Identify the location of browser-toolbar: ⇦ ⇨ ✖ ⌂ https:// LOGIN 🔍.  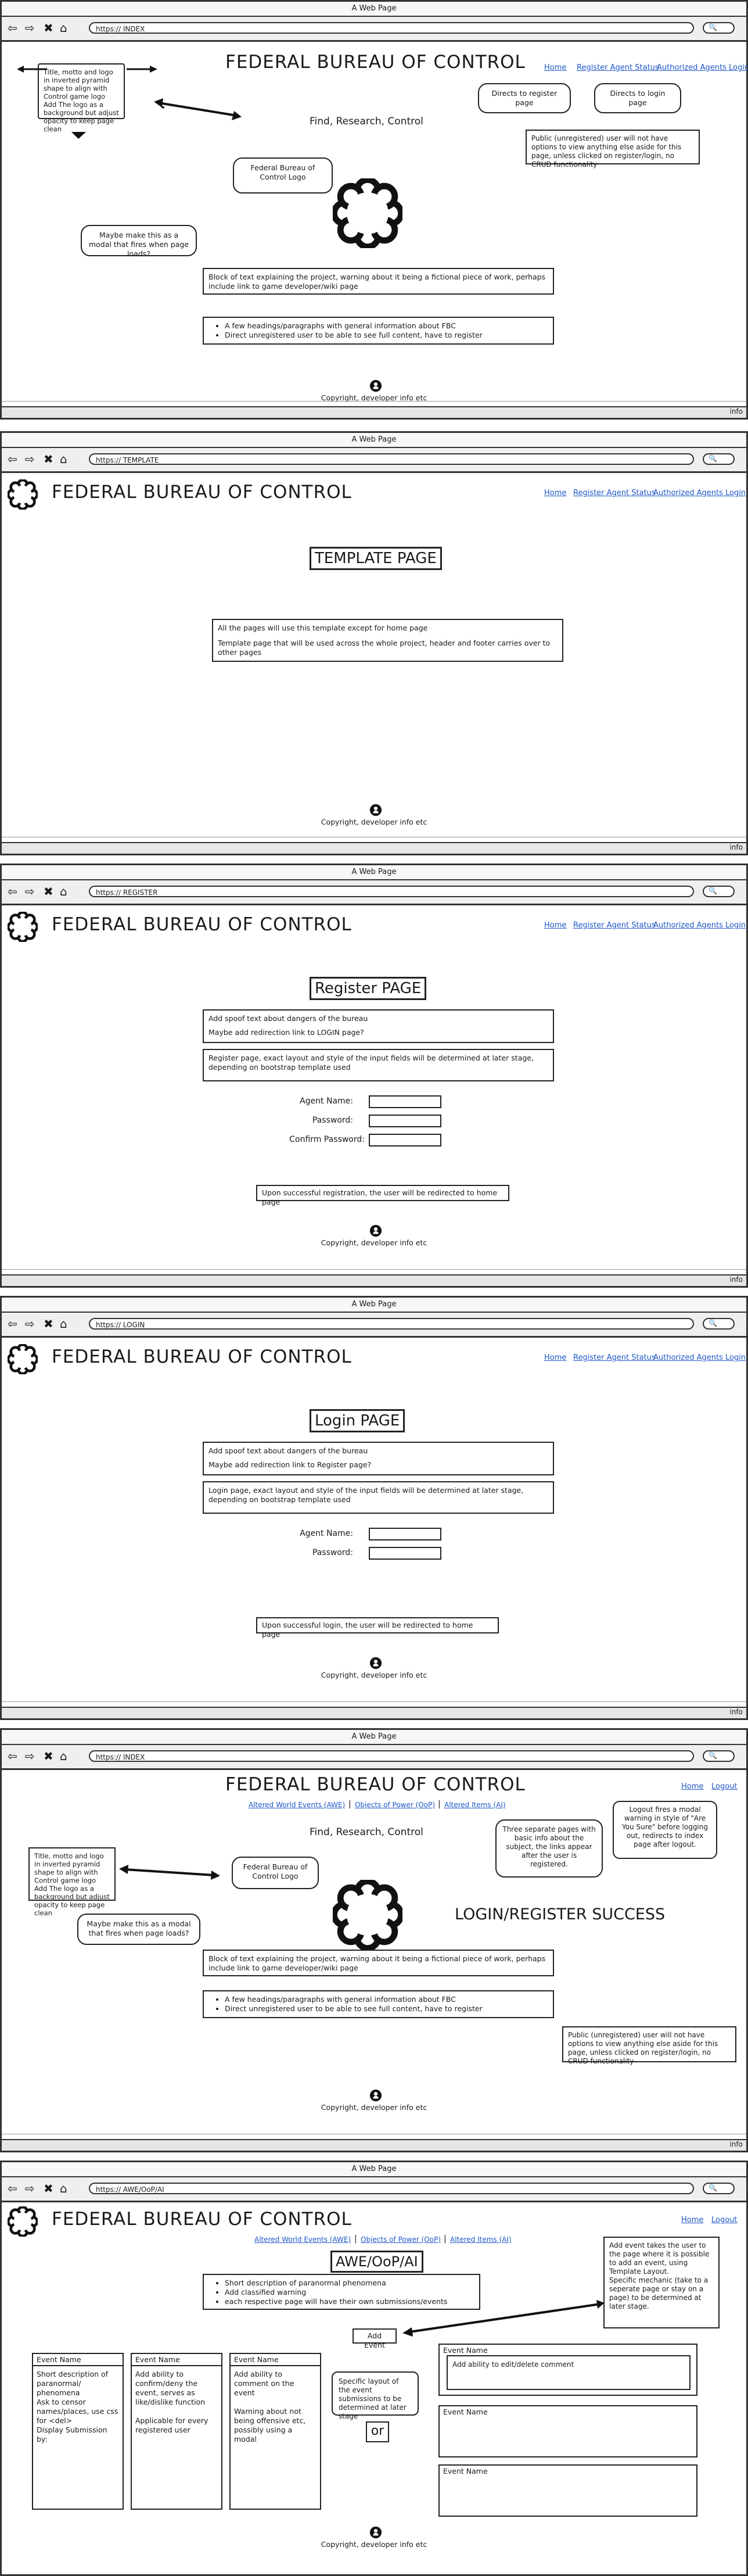
(374, 1325).